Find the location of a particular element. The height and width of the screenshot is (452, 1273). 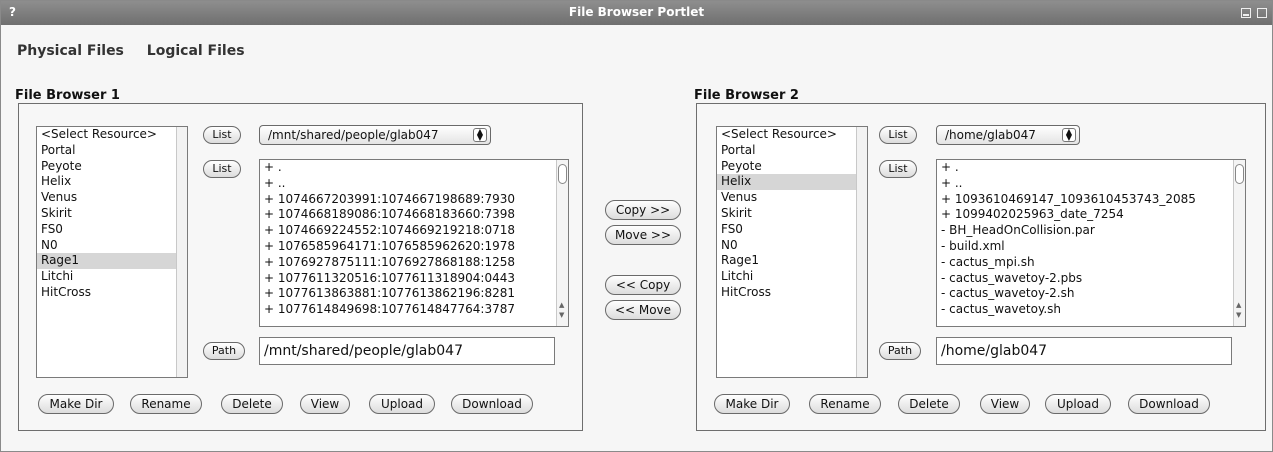

resource-item: Helix is located at coordinates (112, 182).